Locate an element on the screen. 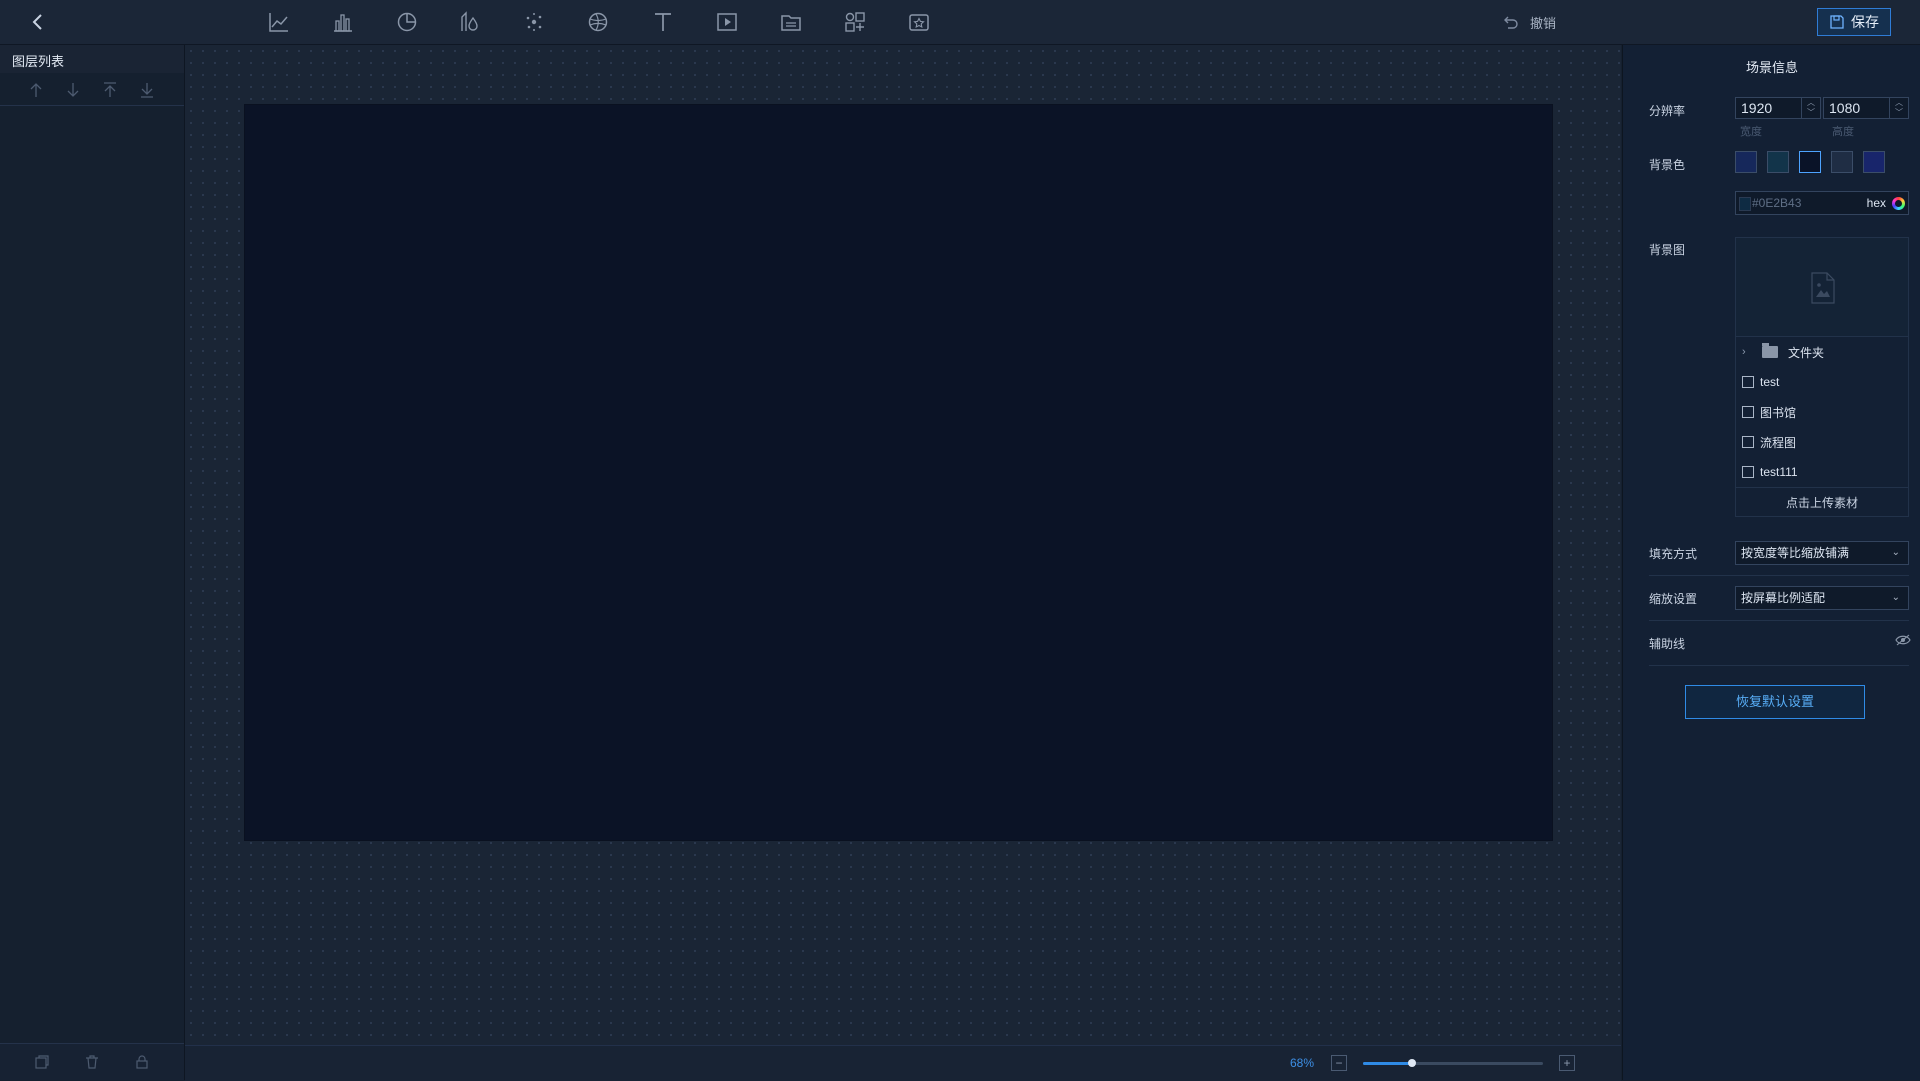 The image size is (1920, 1081). zoom-slider-thumb is located at coordinates (1411, 1063).